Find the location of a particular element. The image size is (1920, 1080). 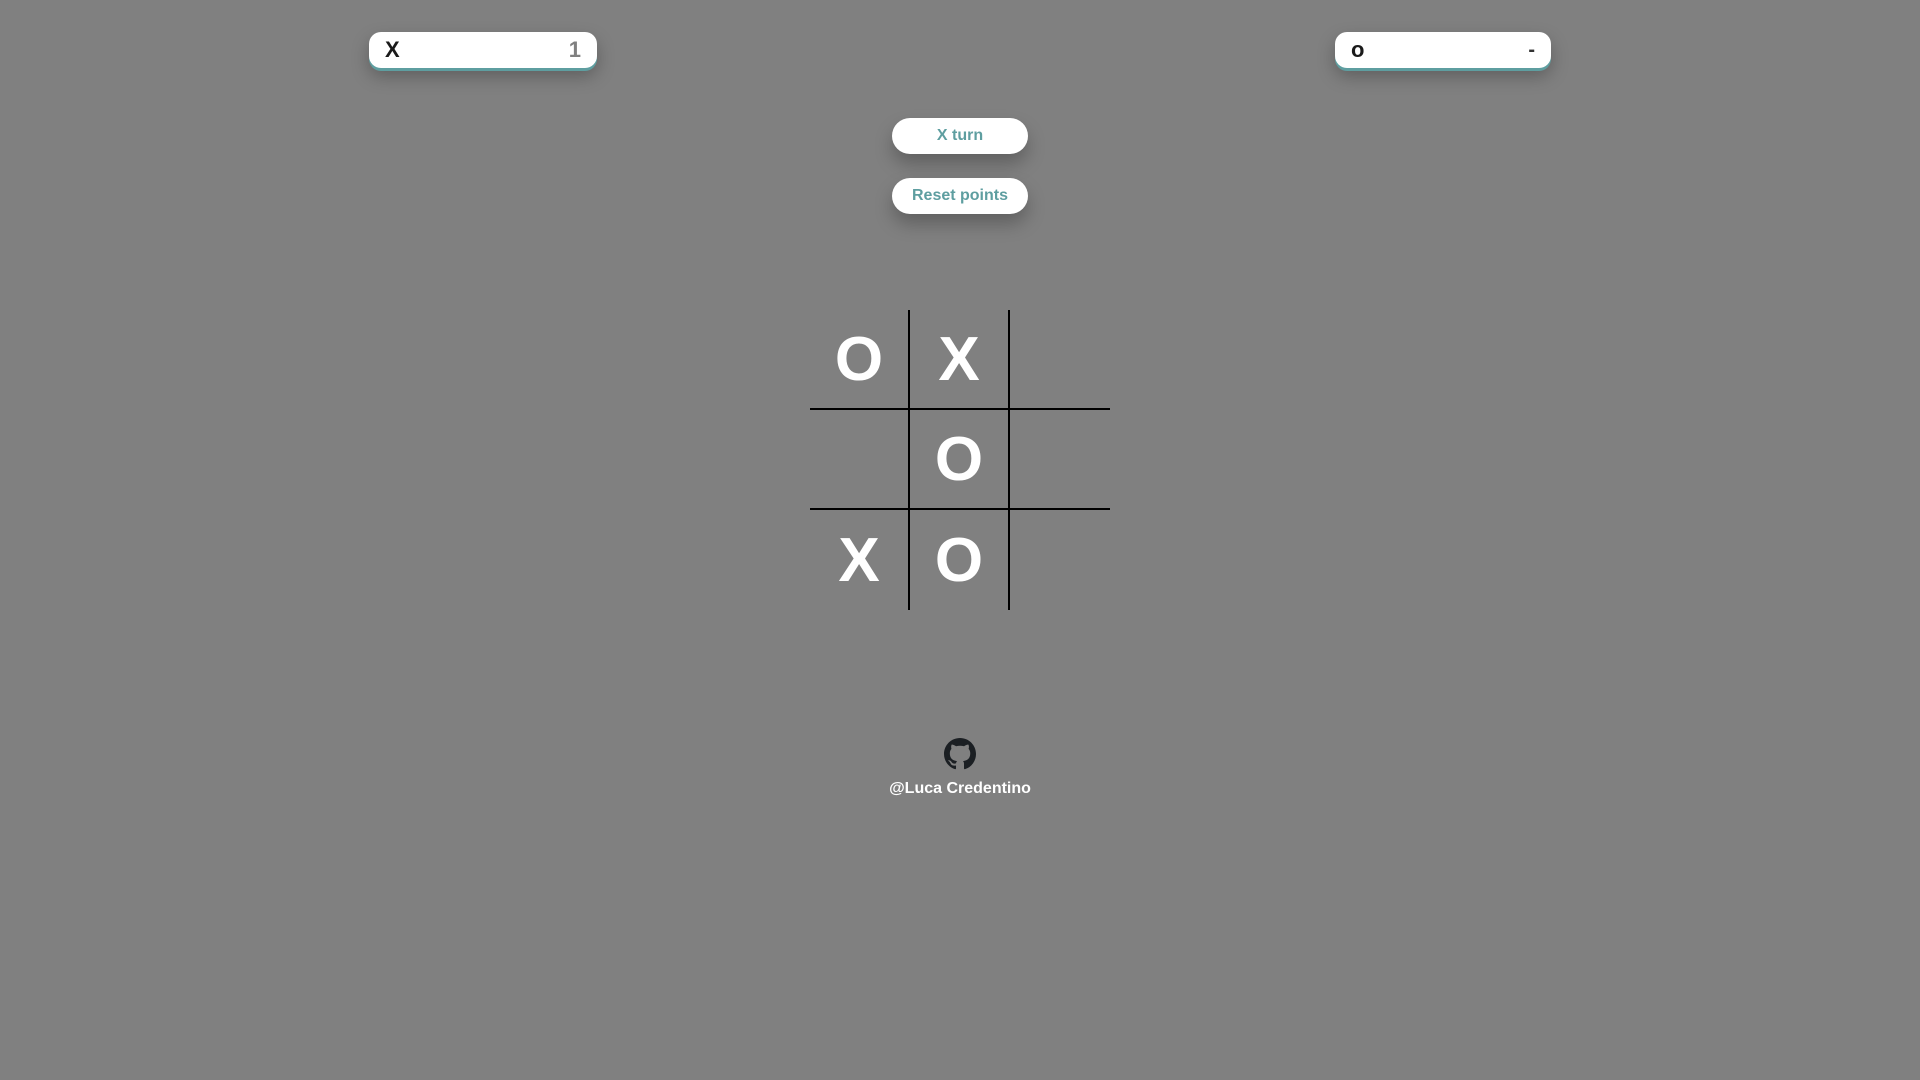

player-x-label: X is located at coordinates (392, 49).